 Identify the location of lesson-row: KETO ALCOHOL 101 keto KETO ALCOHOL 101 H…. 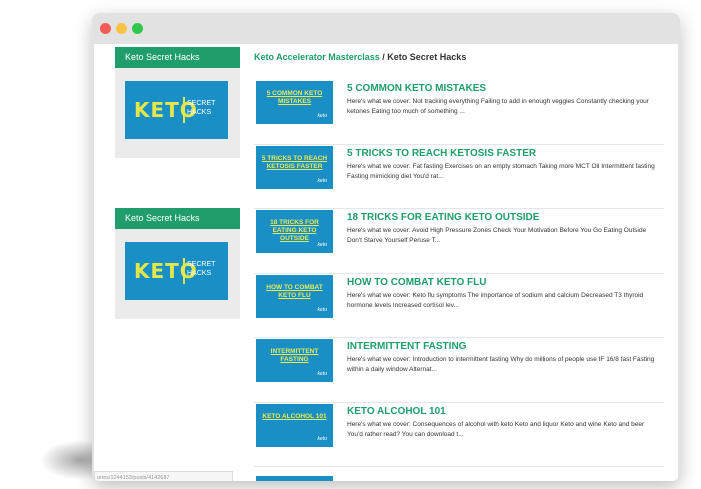
(459, 435).